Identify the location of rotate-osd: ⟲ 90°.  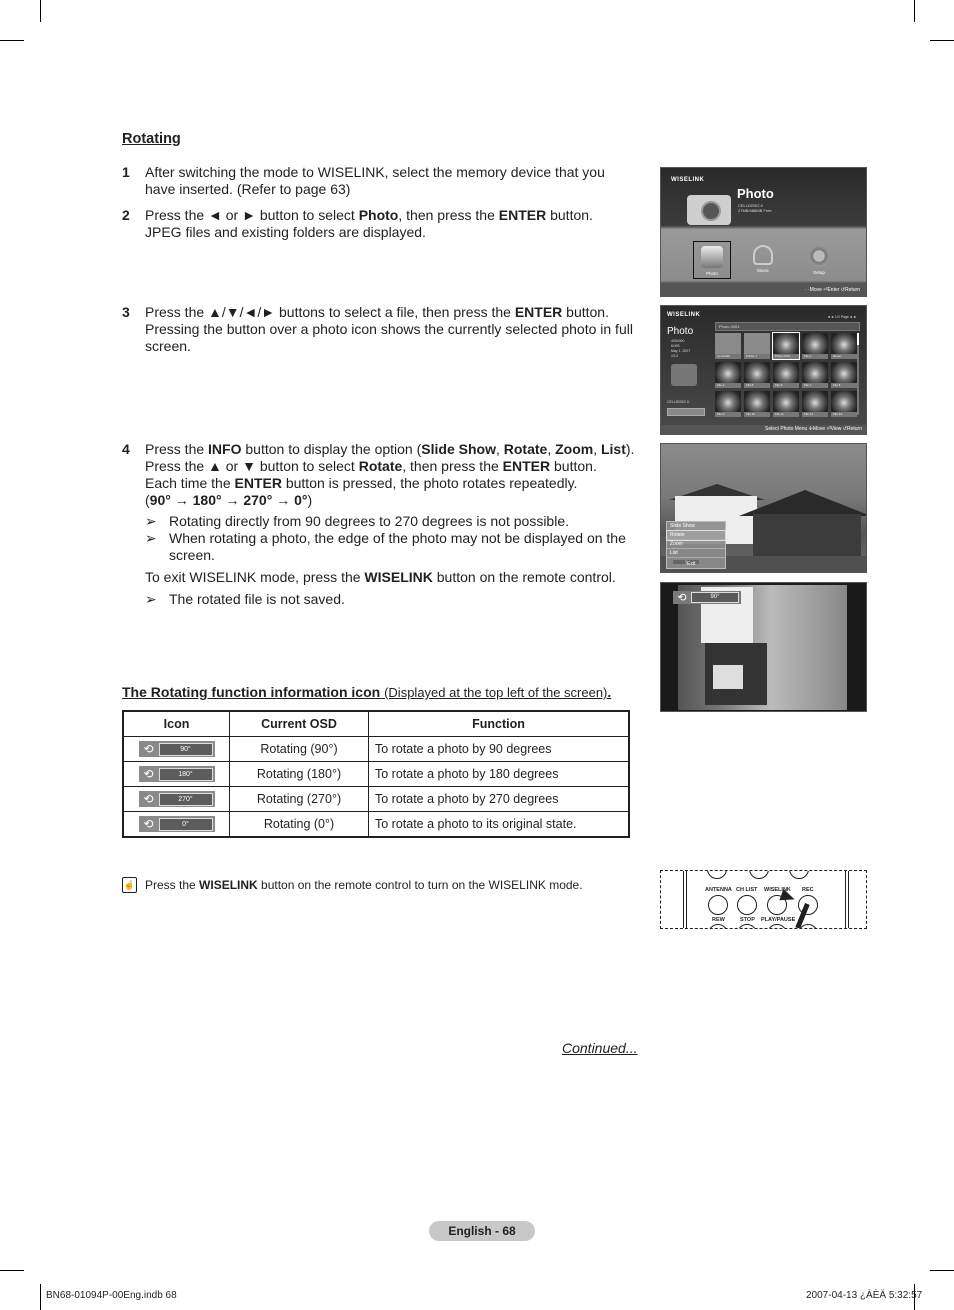
(707, 597).